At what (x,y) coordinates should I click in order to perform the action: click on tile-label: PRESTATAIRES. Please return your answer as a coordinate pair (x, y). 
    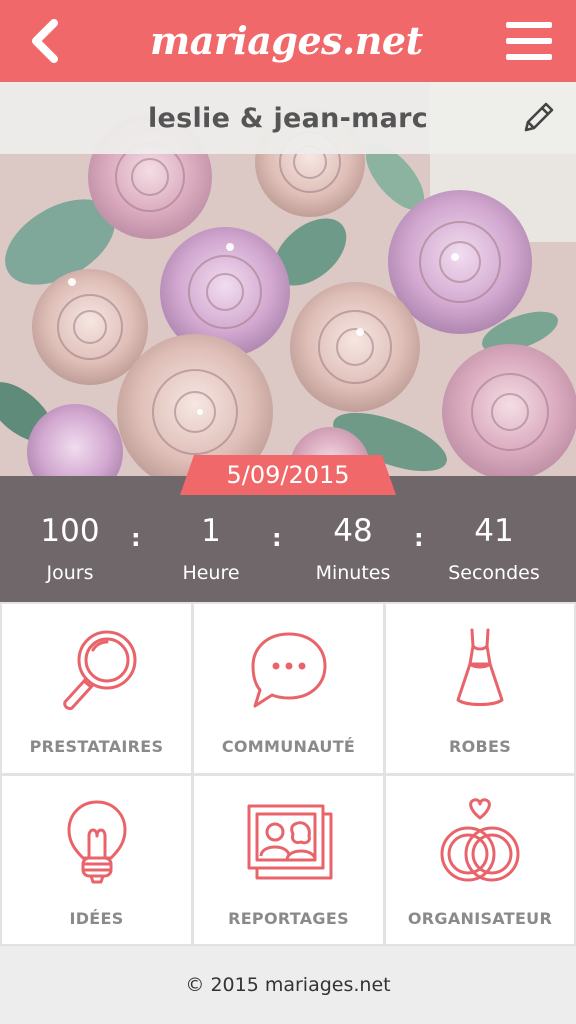
    Looking at the image, I should click on (96, 746).